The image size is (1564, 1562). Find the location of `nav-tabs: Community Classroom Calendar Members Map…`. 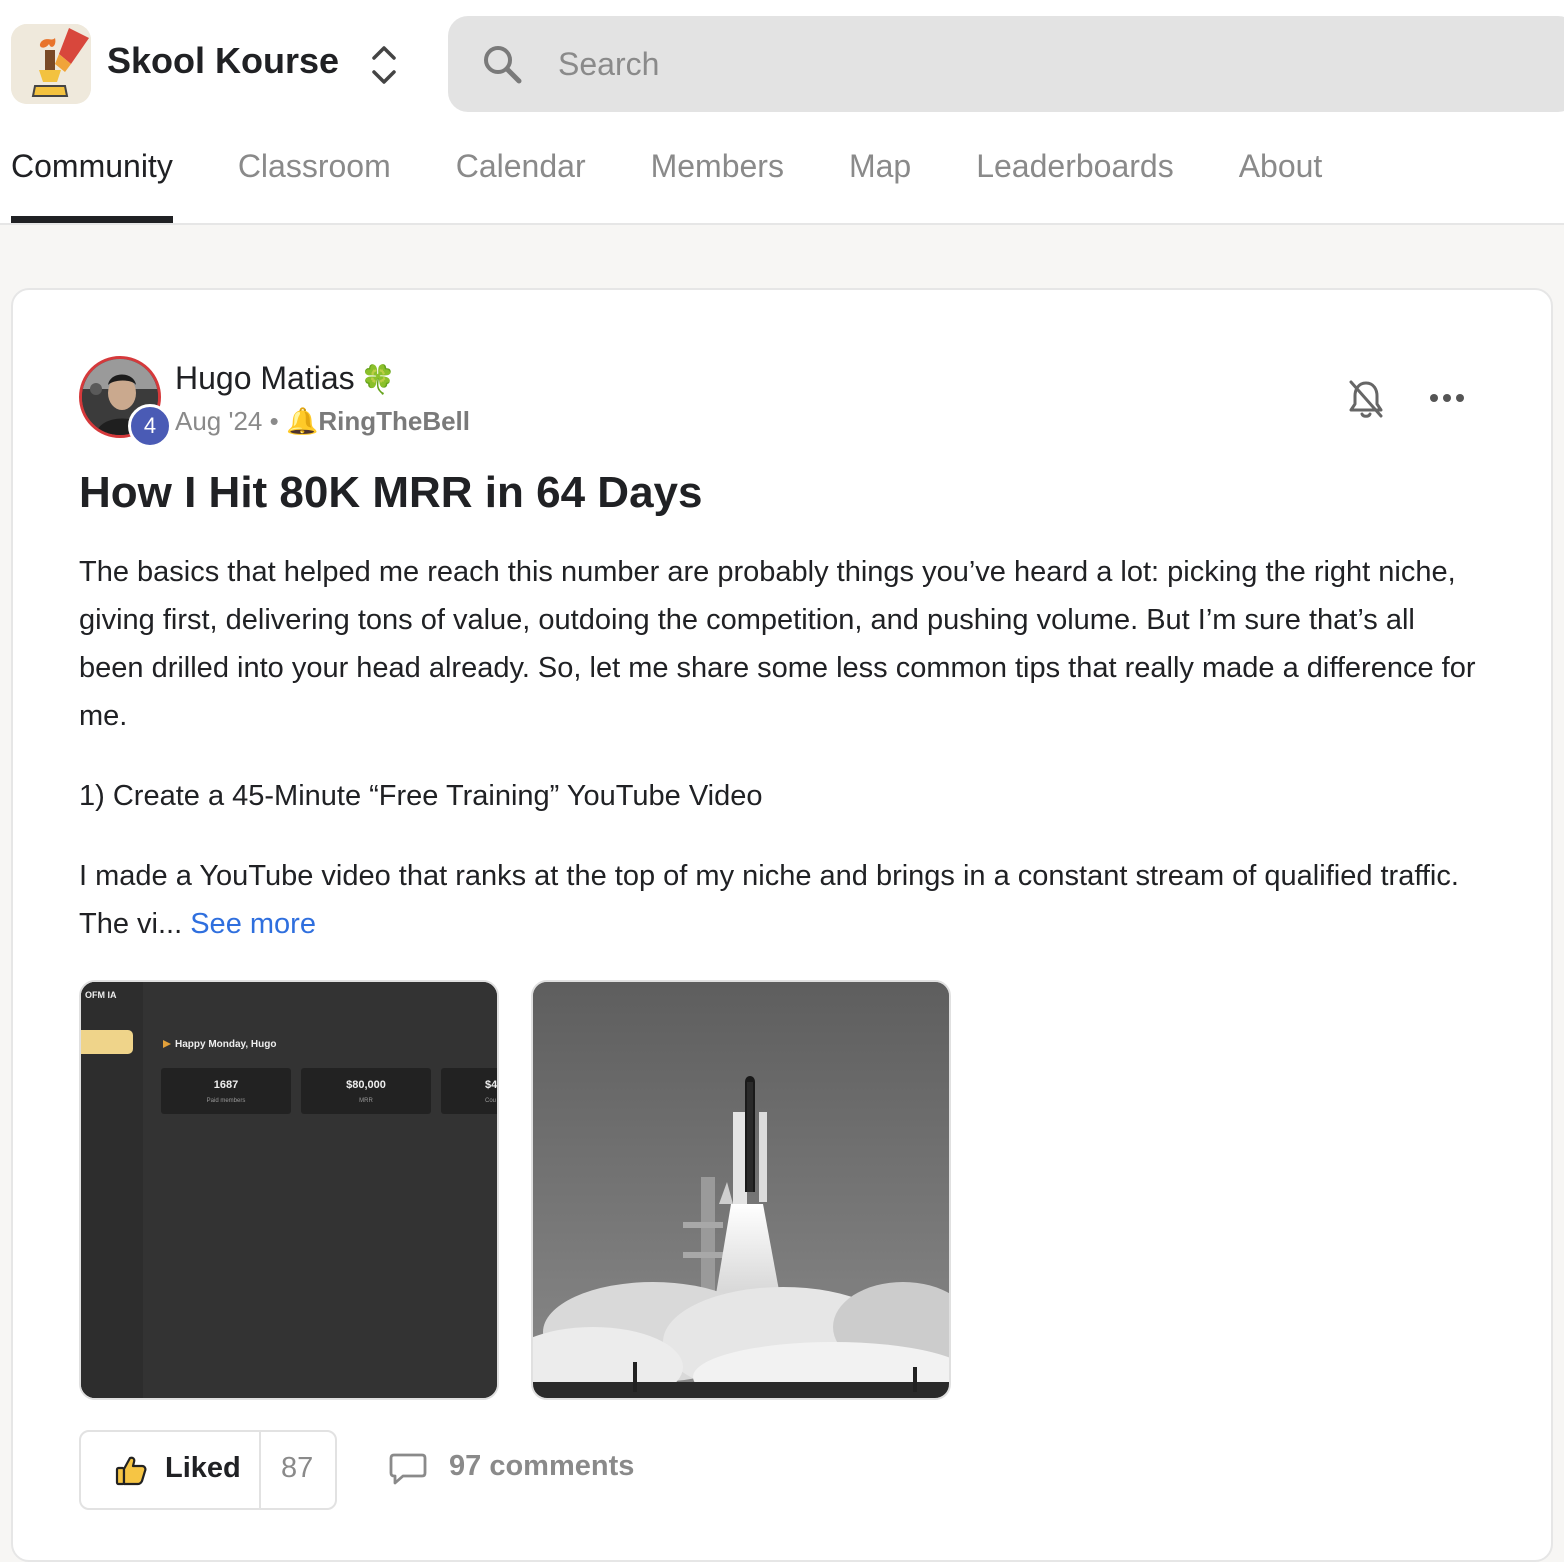

nav-tabs: Community Classroom Calendar Members Map… is located at coordinates (666, 181).